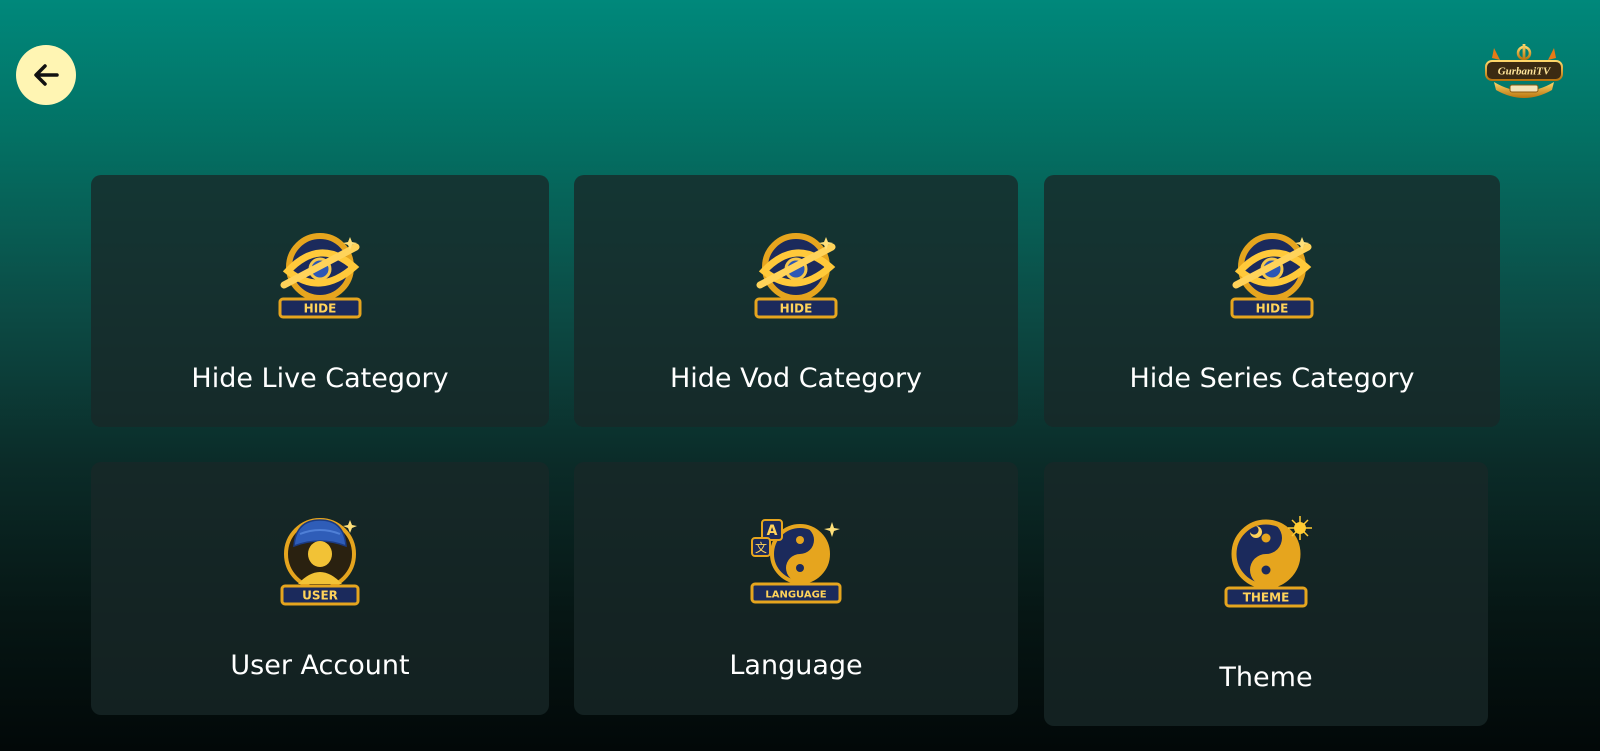  I want to click on card-hide-live-category: HIDE Hide Live Category, so click(320, 301).